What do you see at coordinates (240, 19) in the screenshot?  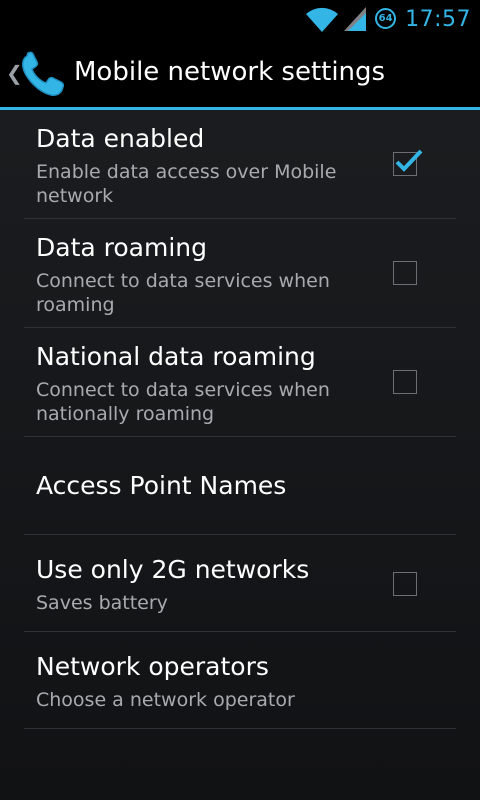 I see `status-bar: 64 17:57` at bounding box center [240, 19].